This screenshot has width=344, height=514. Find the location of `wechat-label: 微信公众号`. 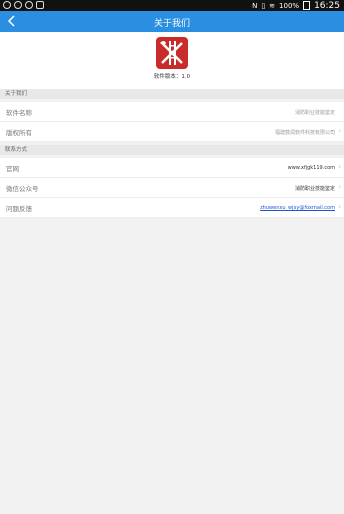

wechat-label: 微信公众号 is located at coordinates (22, 189).